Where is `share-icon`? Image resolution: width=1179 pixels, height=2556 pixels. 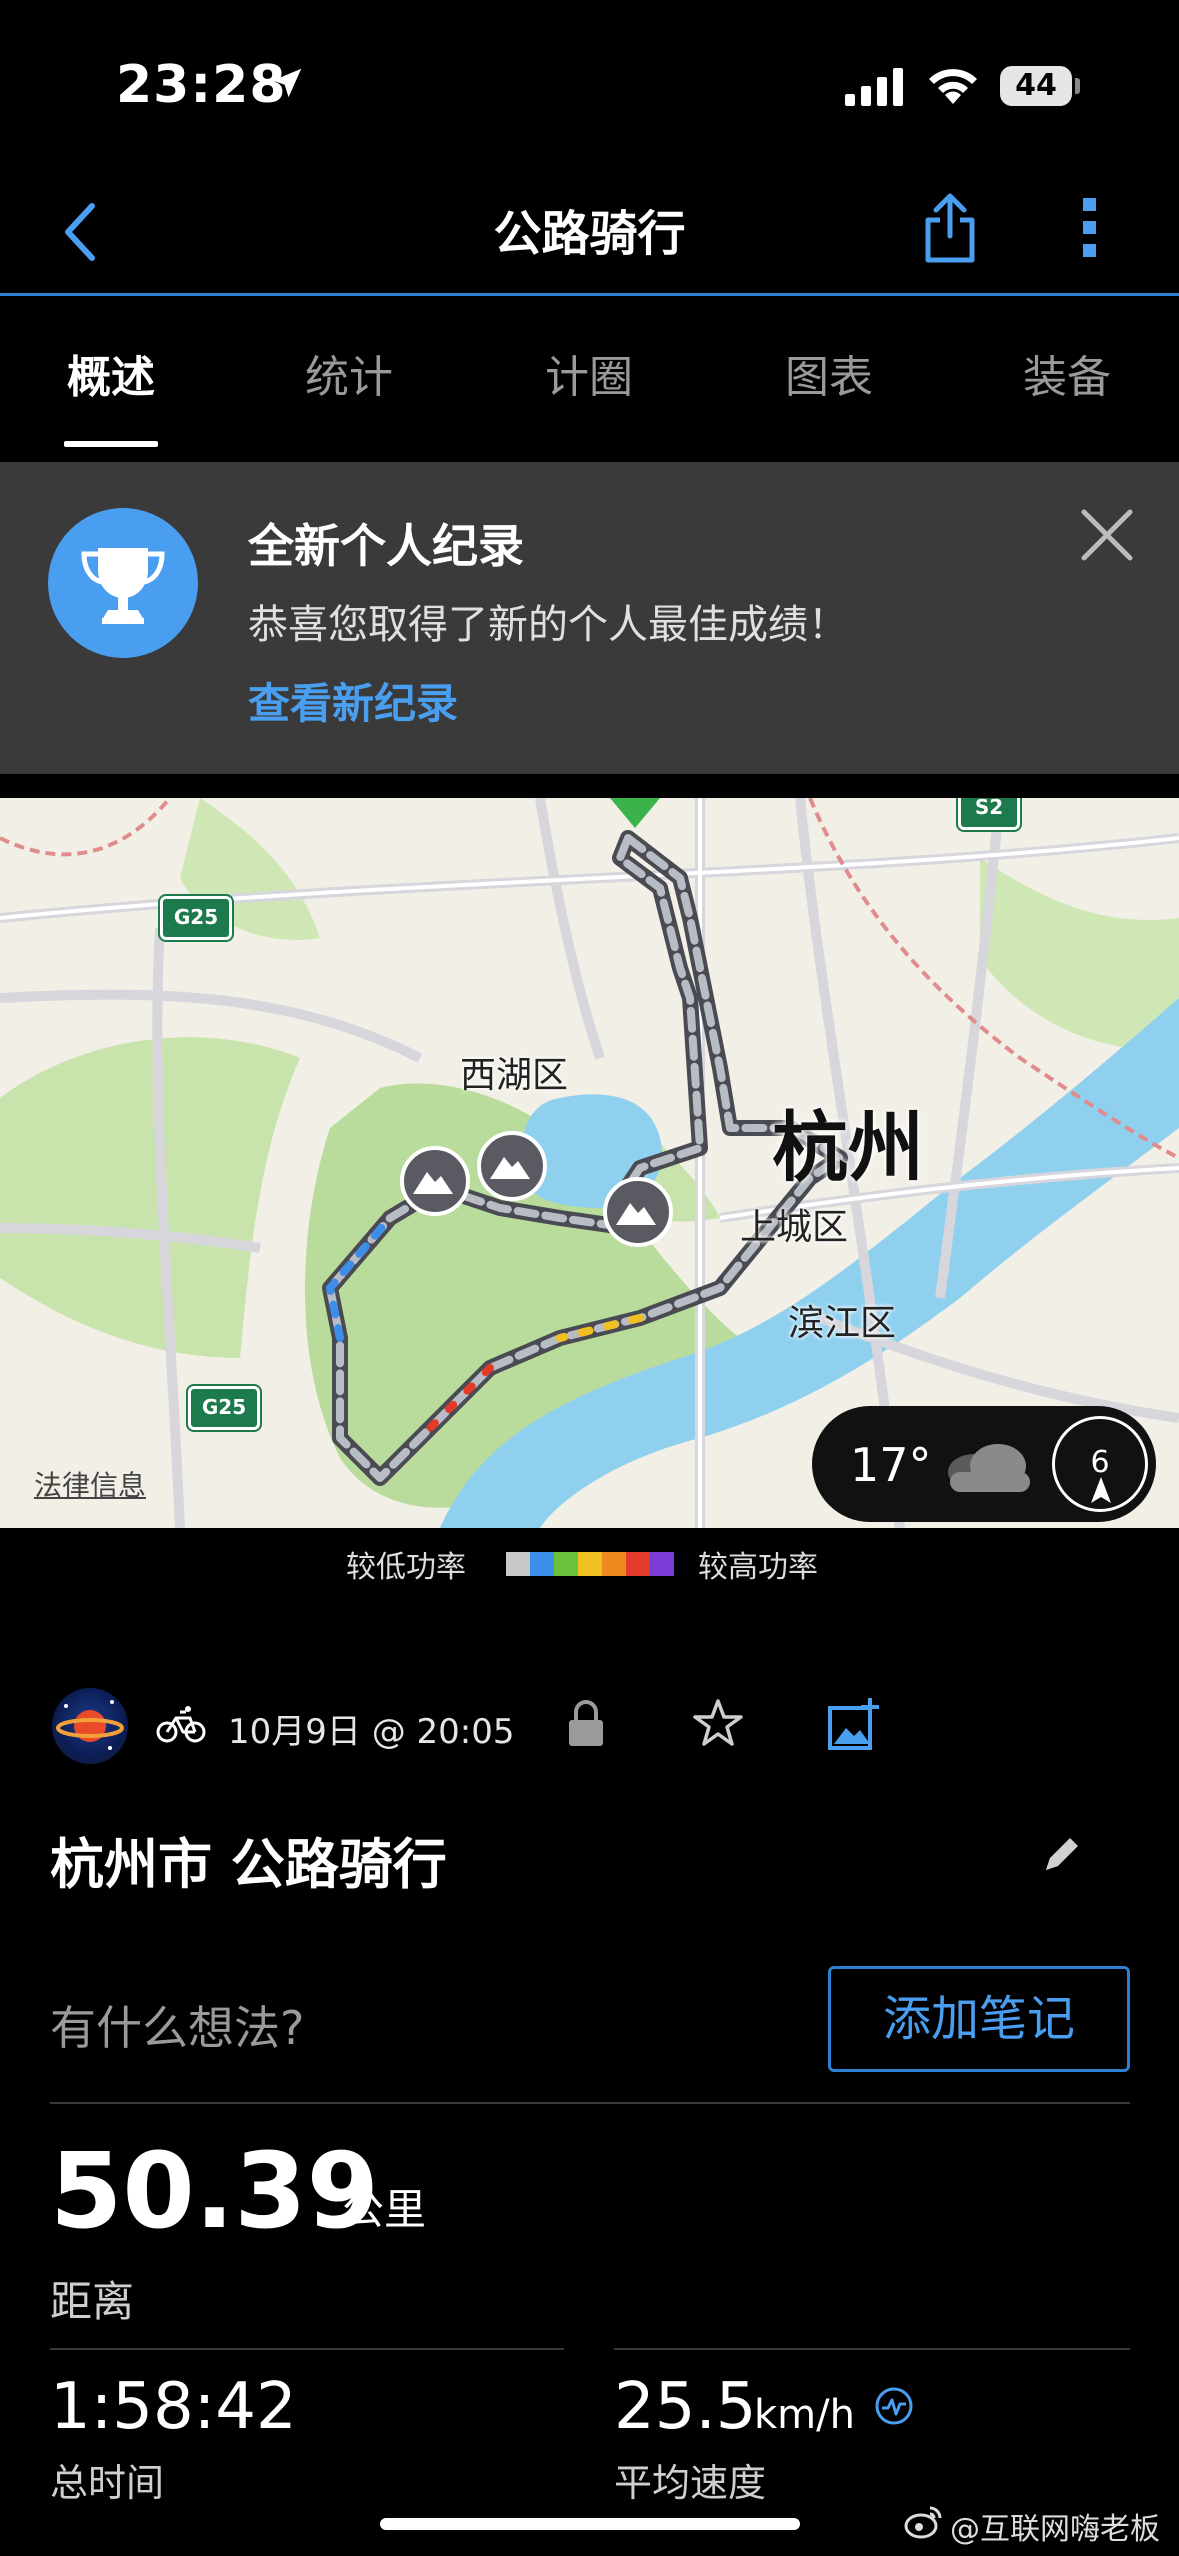
share-icon is located at coordinates (950, 228).